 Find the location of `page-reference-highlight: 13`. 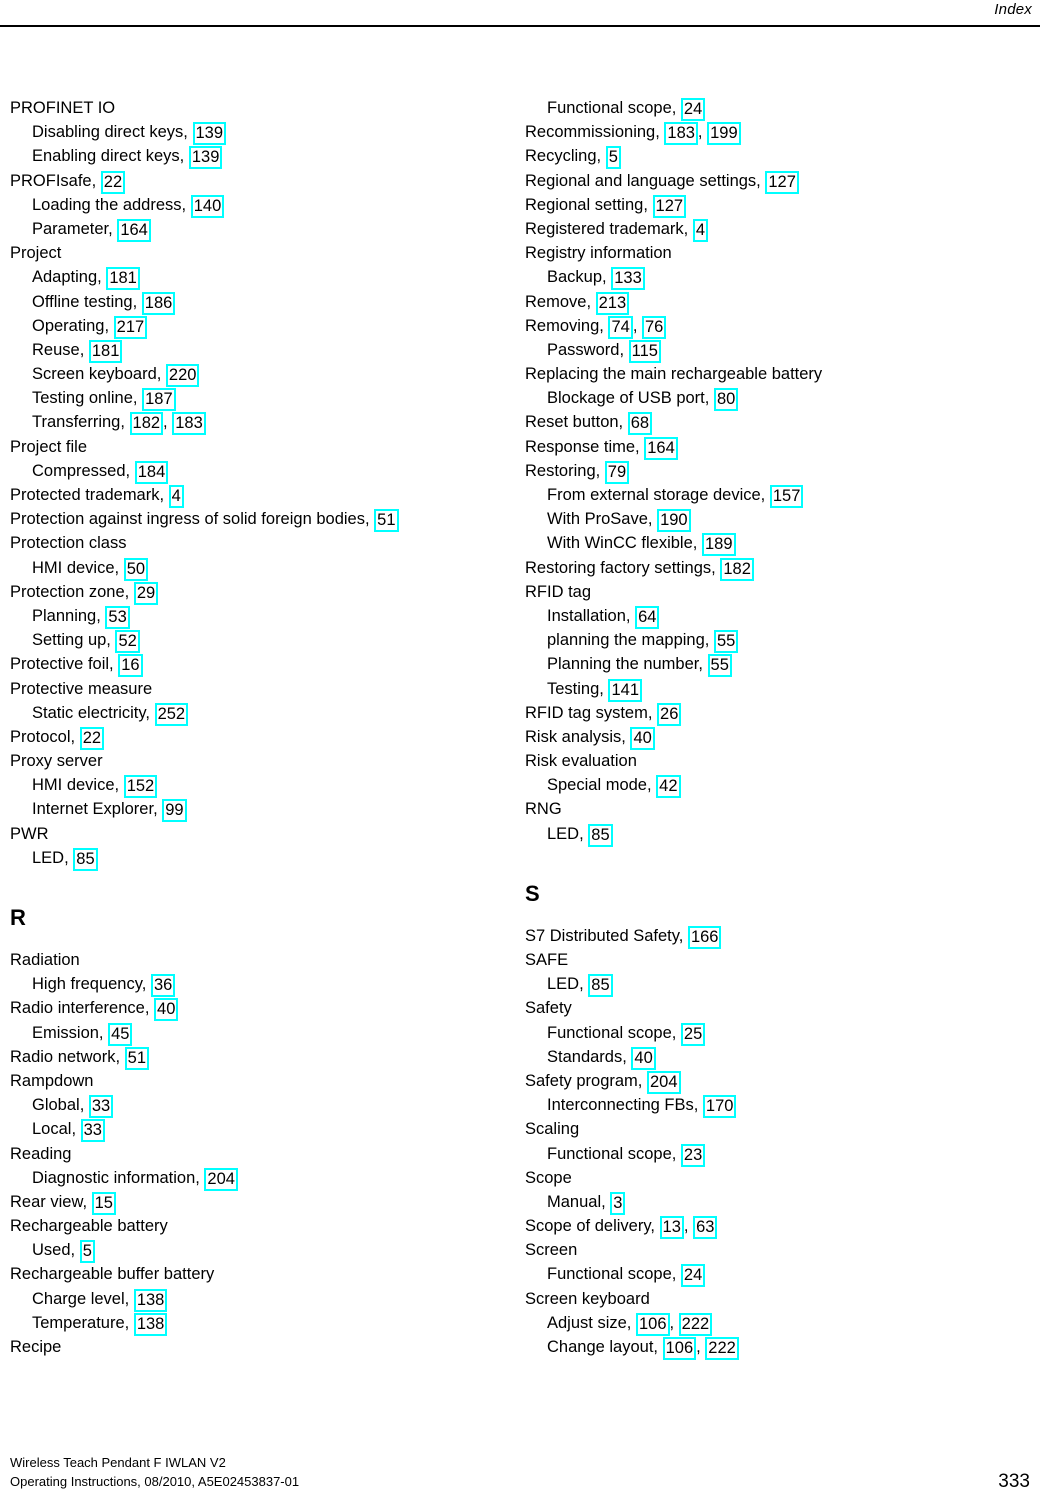

page-reference-highlight: 13 is located at coordinates (671, 1228).